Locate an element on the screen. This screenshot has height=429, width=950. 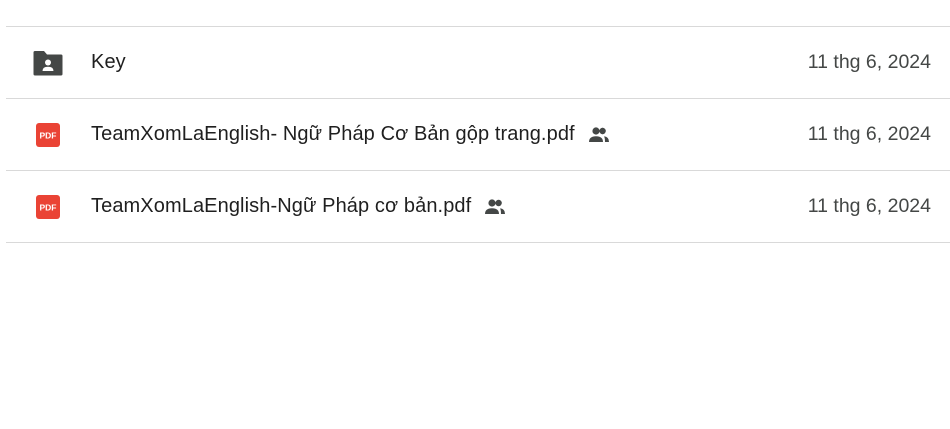
file-name: Key is located at coordinates (108, 62).